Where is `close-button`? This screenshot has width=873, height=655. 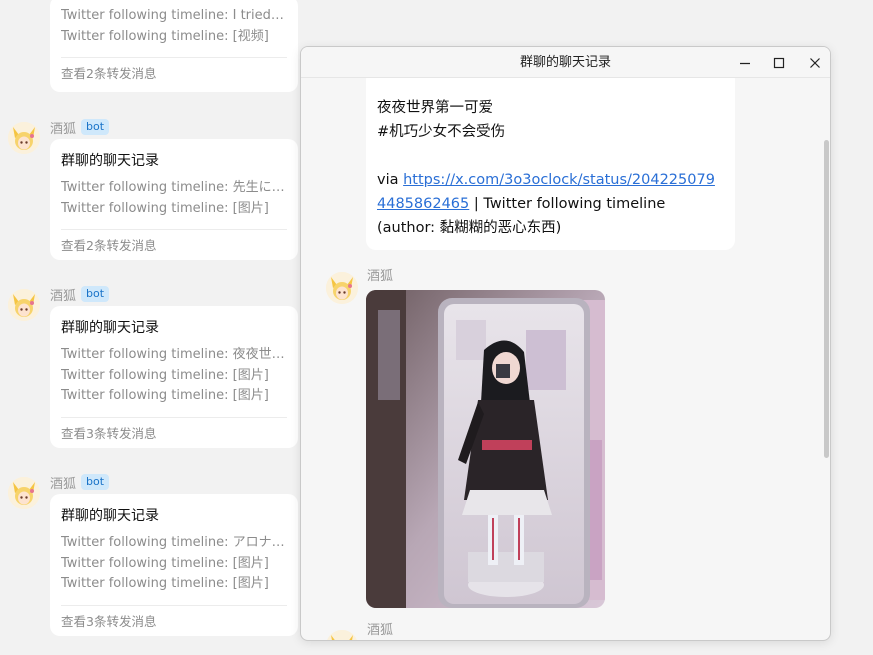
close-button is located at coordinates (815, 63).